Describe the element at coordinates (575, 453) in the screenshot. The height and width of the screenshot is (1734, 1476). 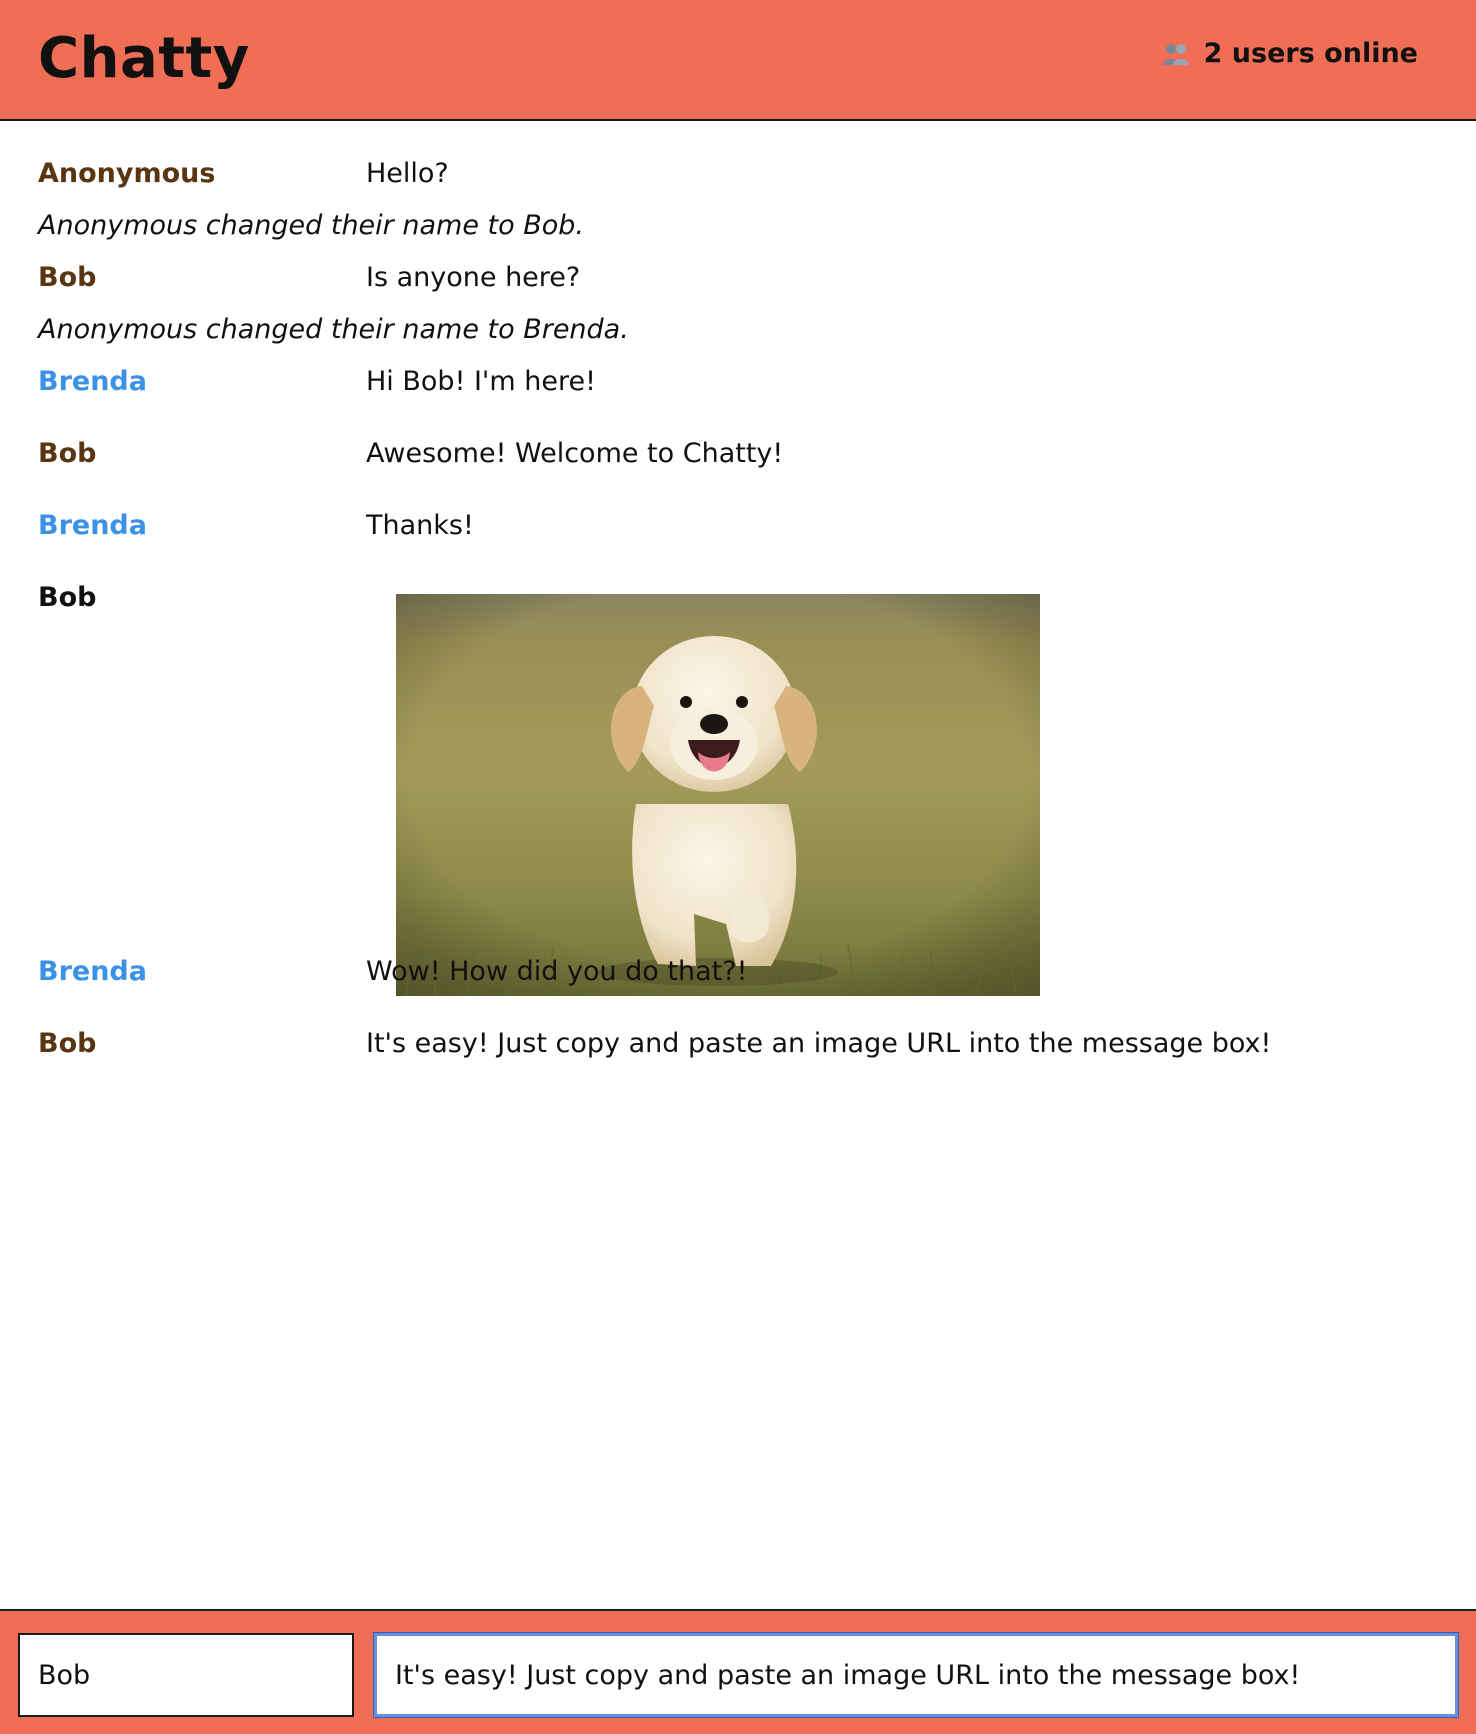
I see `message-content: Awesome! Welcome to Chatty!` at that location.